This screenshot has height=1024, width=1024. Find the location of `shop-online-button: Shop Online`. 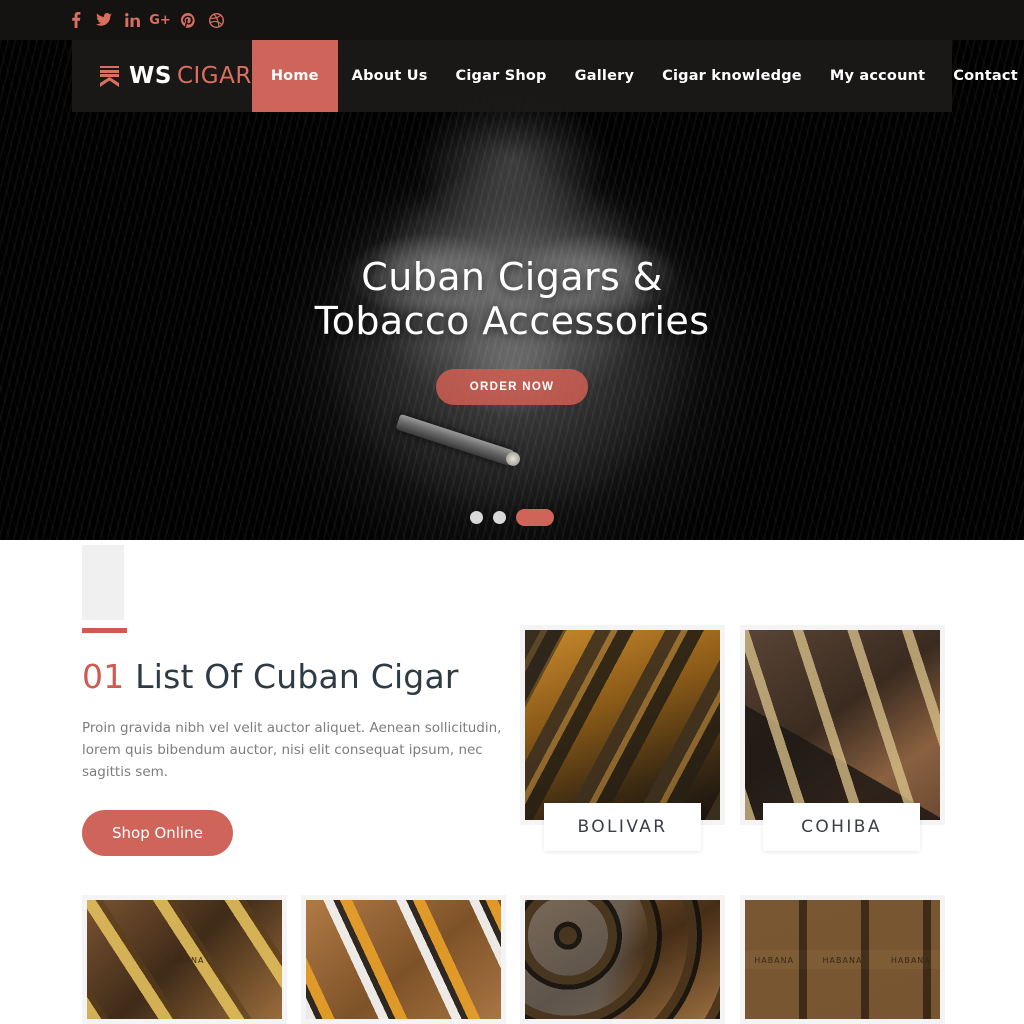

shop-online-button: Shop Online is located at coordinates (157, 833).